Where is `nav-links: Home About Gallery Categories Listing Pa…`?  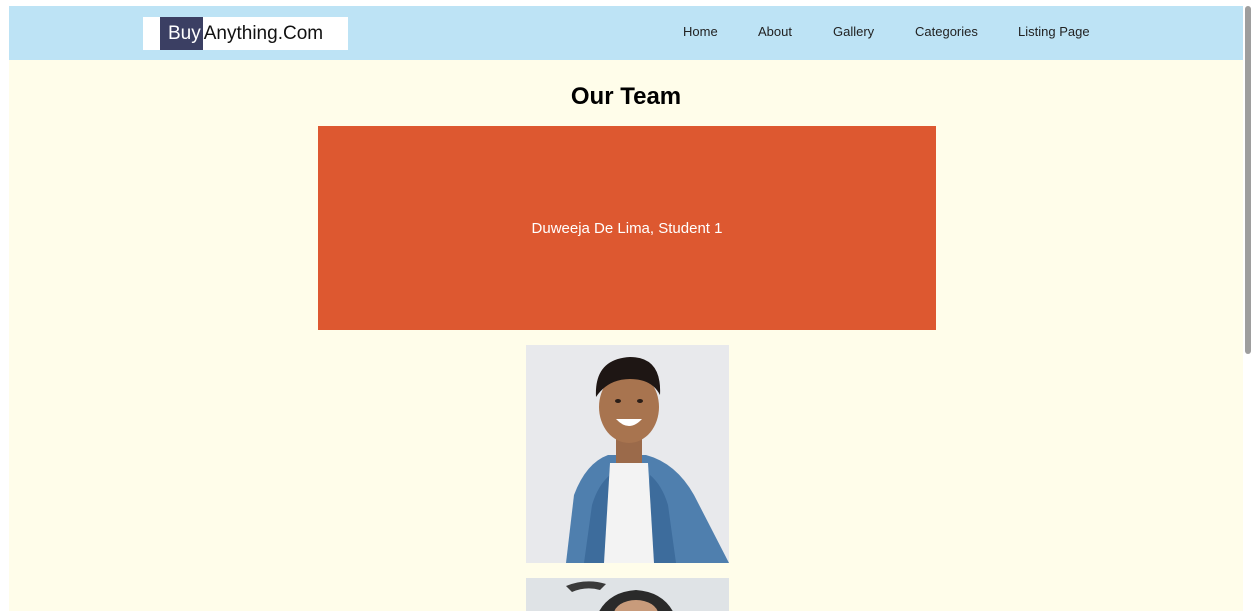
nav-links: Home About Gallery Categories Listing Pa… is located at coordinates (626, 33).